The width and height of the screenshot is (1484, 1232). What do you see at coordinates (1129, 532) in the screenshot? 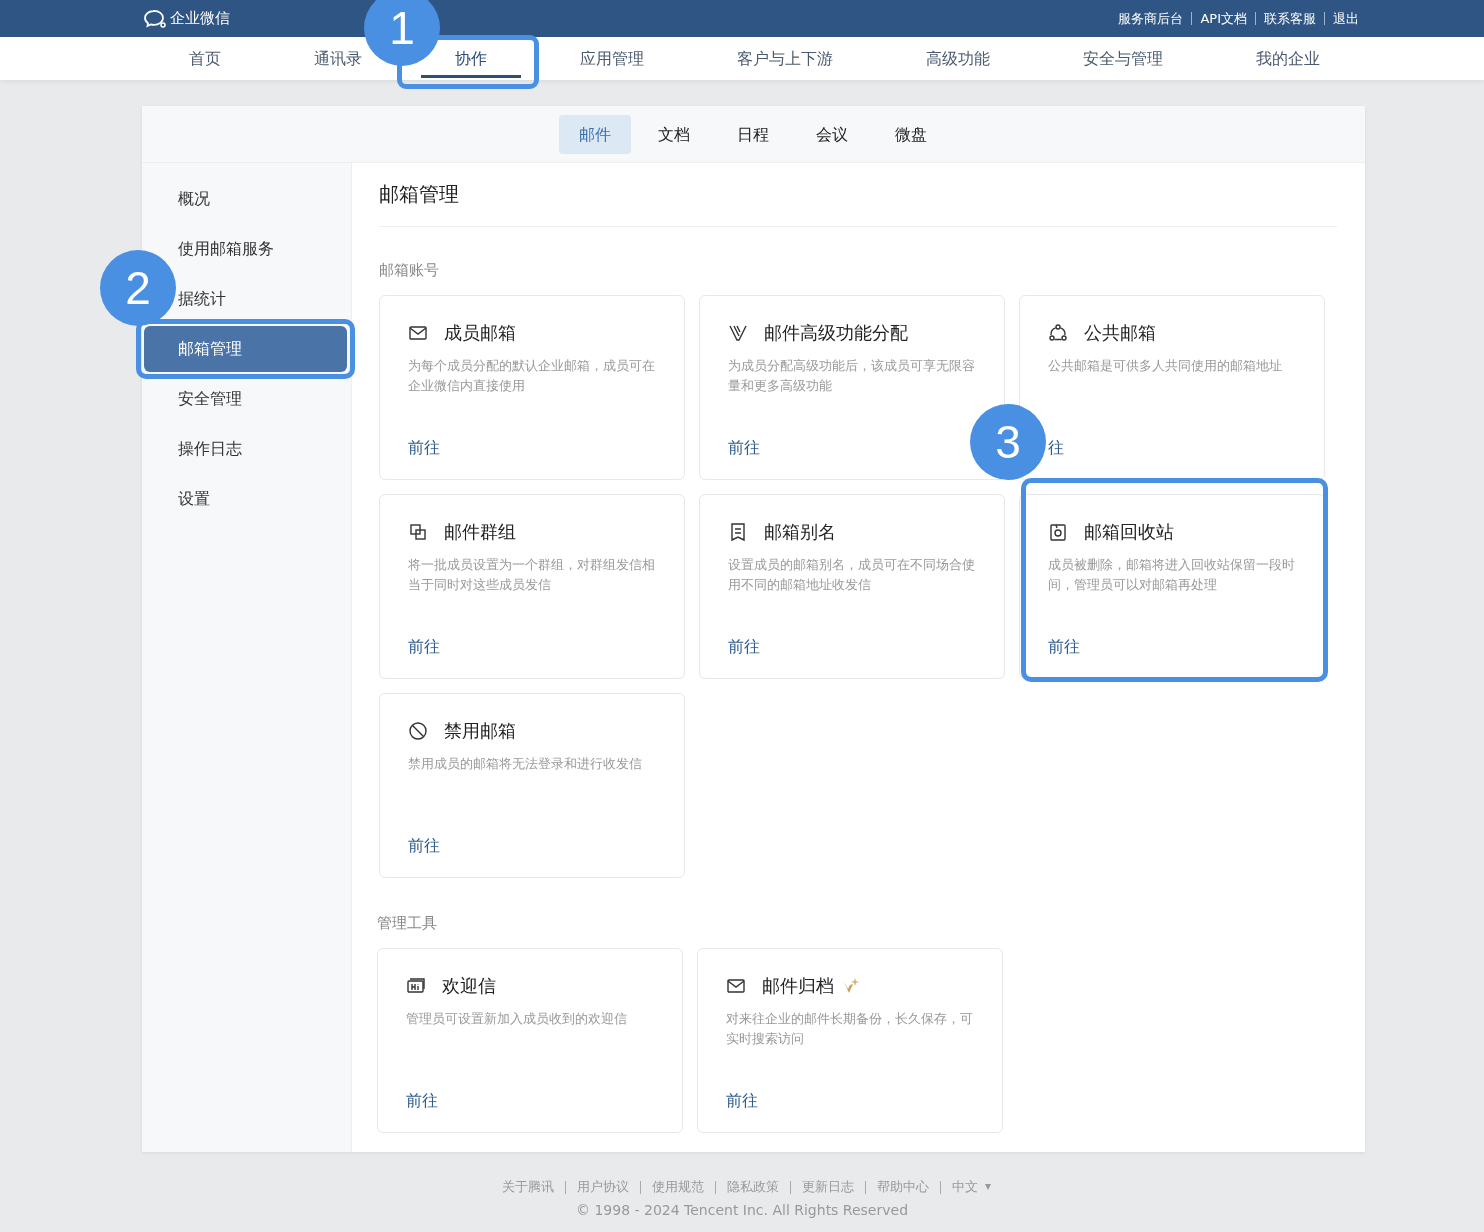
I see `card-title: 邮箱回收站` at bounding box center [1129, 532].